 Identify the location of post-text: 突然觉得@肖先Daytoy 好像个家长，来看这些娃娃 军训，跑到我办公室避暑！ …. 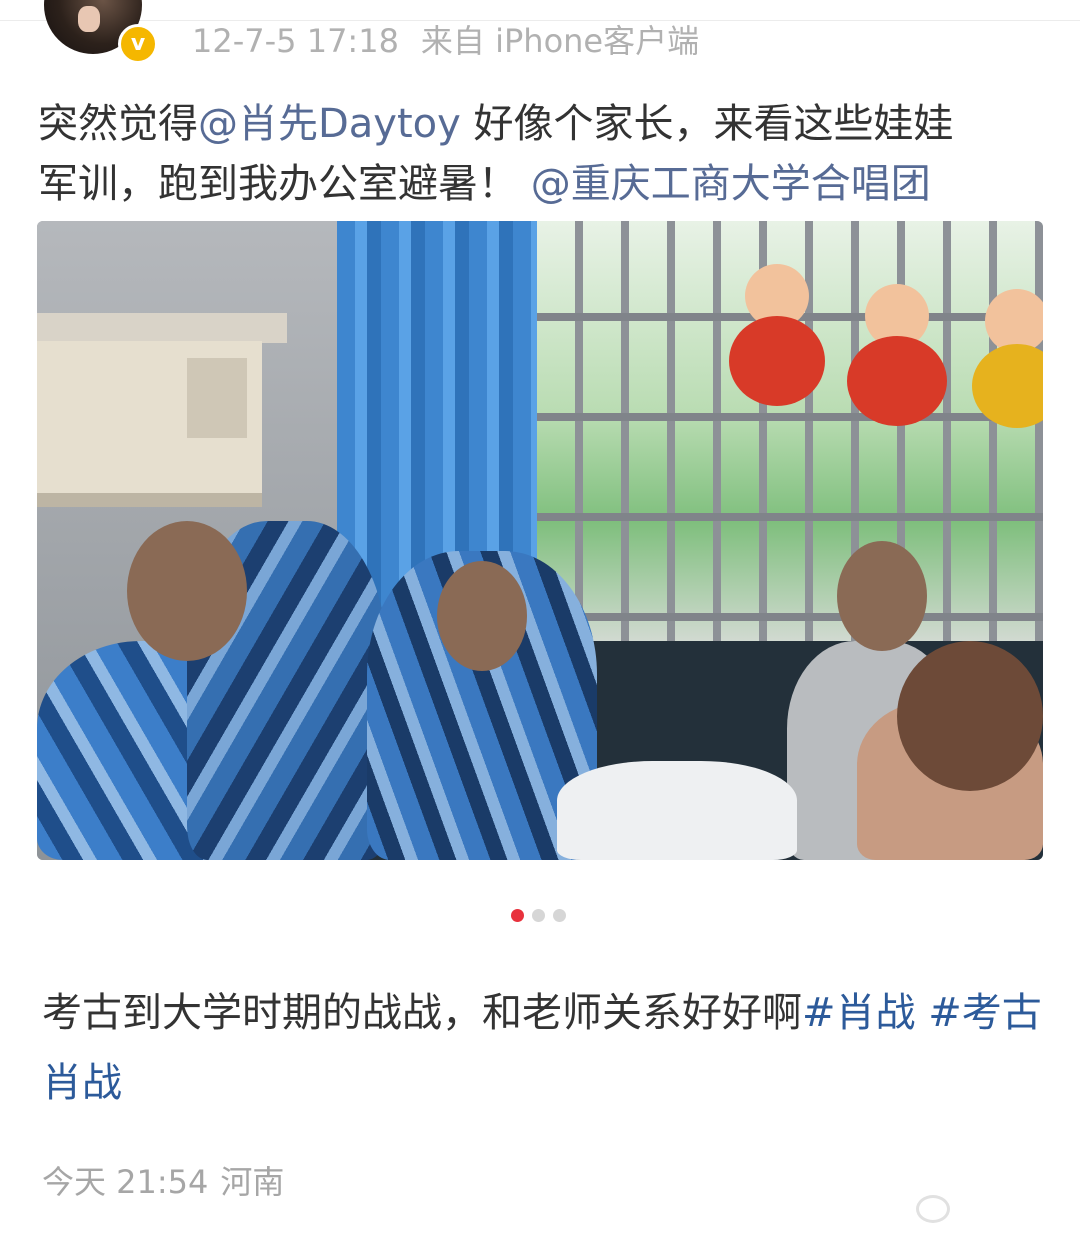
(543, 154).